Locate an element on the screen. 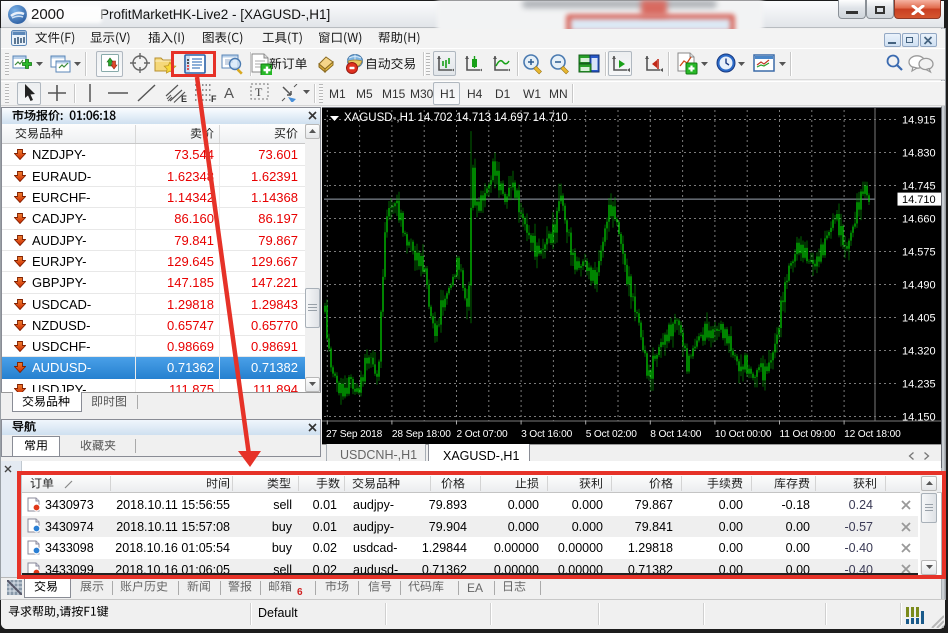 The height and width of the screenshot is (633, 948). svg-text: 14.710 is located at coordinates (919, 200).